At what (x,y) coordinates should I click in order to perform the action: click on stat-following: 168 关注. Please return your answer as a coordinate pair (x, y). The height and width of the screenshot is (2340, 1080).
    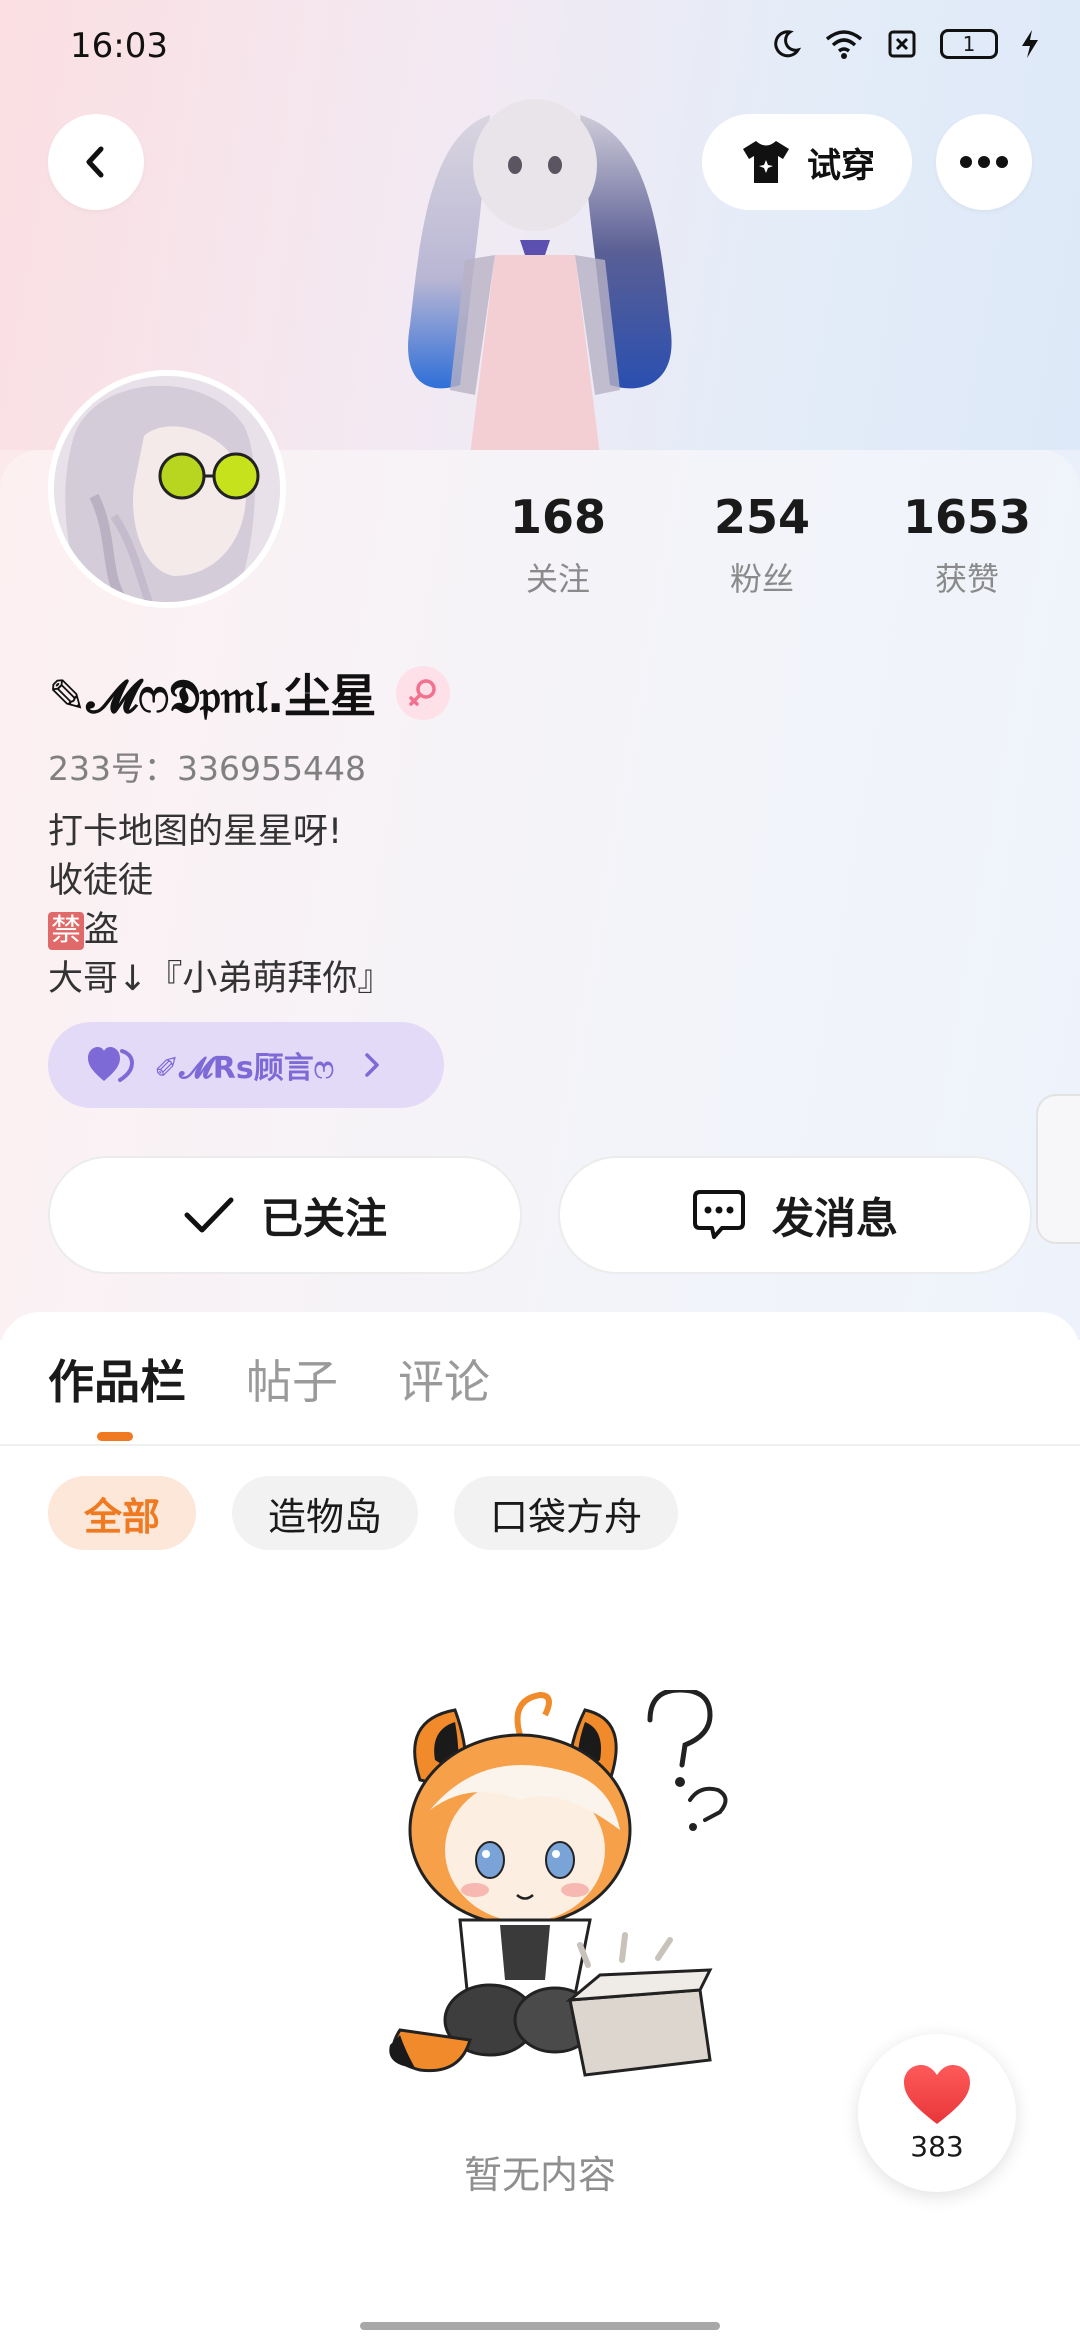
    Looking at the image, I should click on (558, 545).